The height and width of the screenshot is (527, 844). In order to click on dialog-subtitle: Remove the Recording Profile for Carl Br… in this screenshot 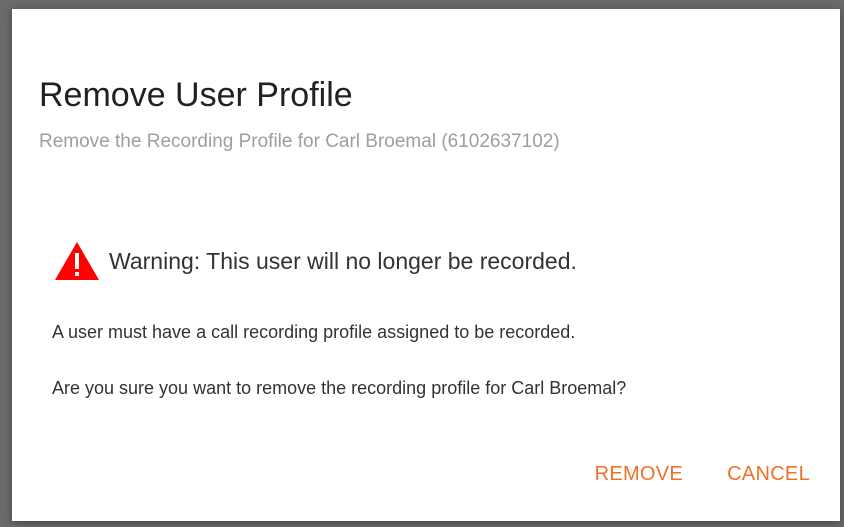, I will do `click(299, 141)`.